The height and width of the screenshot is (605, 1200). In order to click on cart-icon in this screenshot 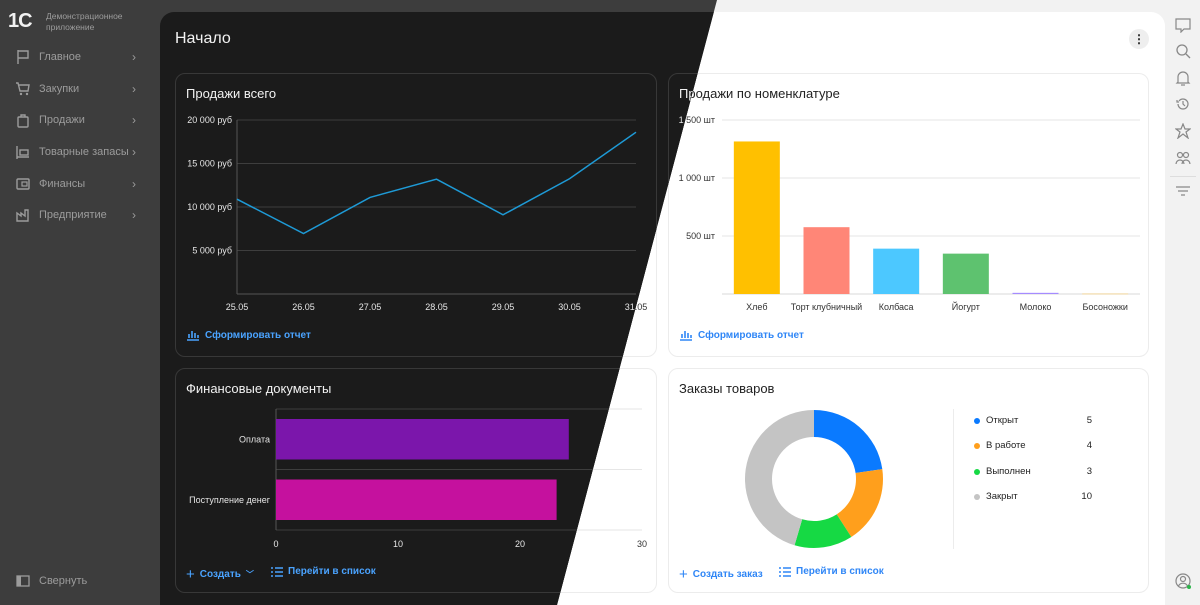, I will do `click(23, 89)`.